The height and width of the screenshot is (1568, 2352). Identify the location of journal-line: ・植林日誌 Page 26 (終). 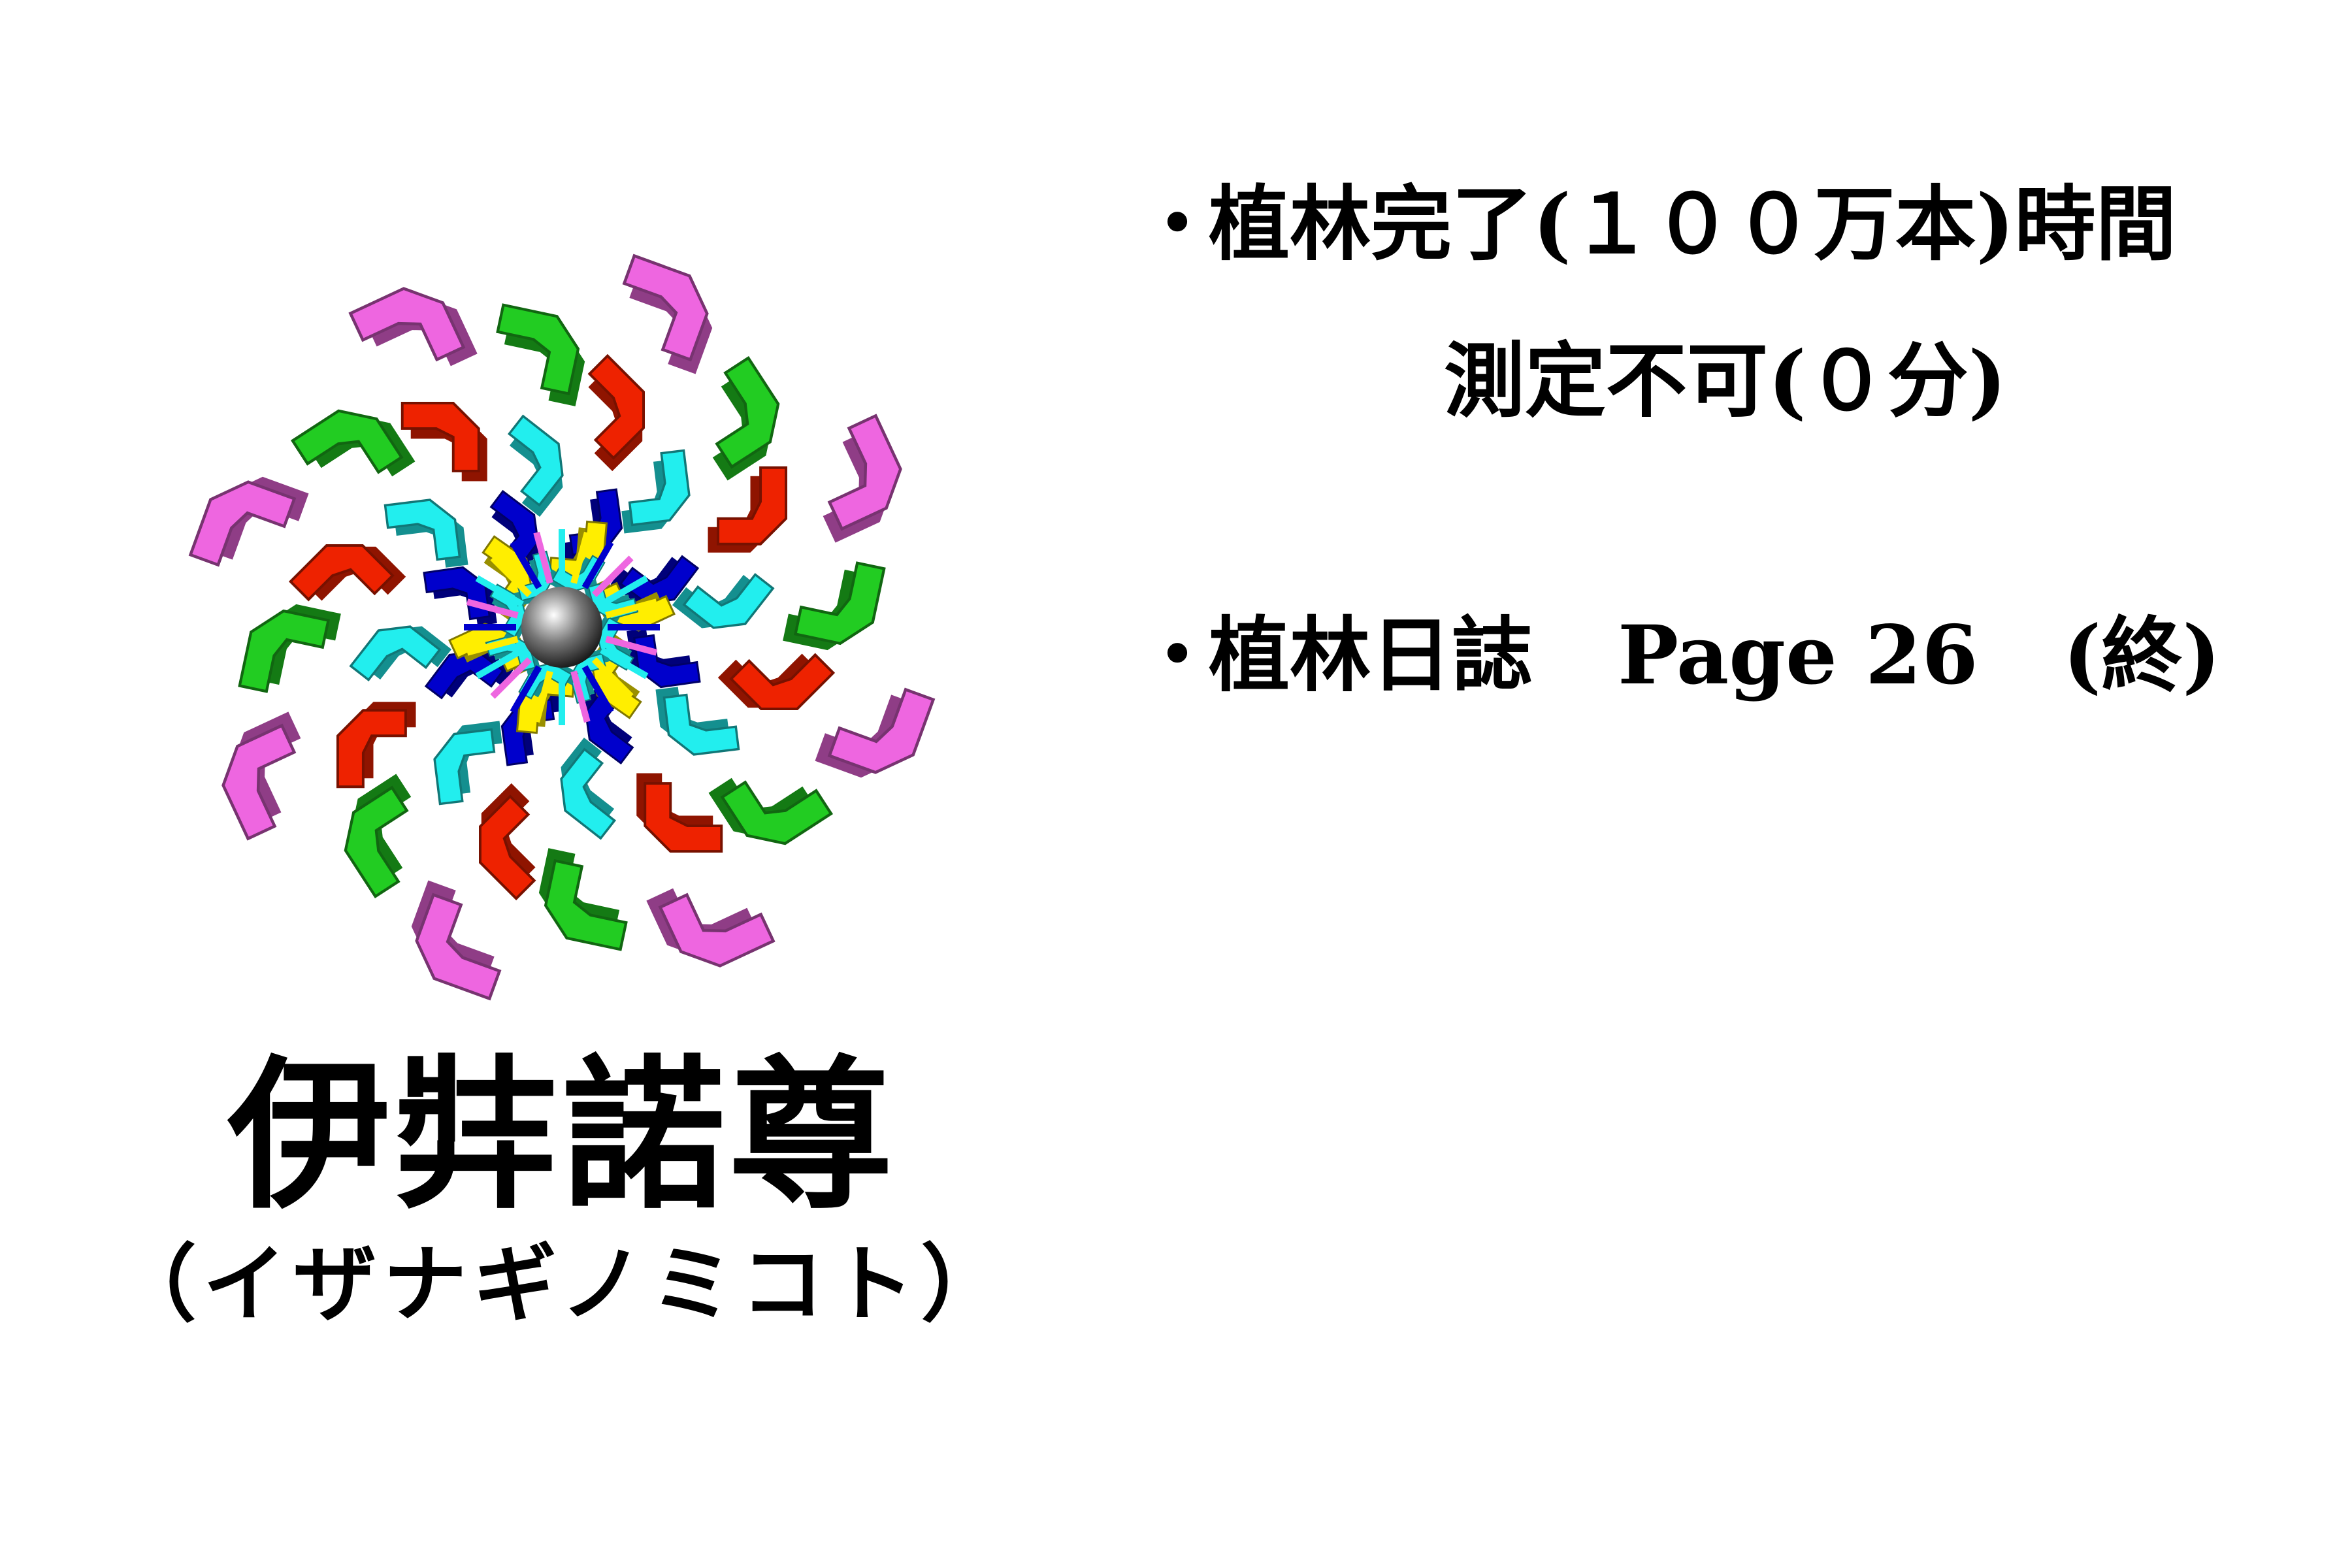
(1679, 656).